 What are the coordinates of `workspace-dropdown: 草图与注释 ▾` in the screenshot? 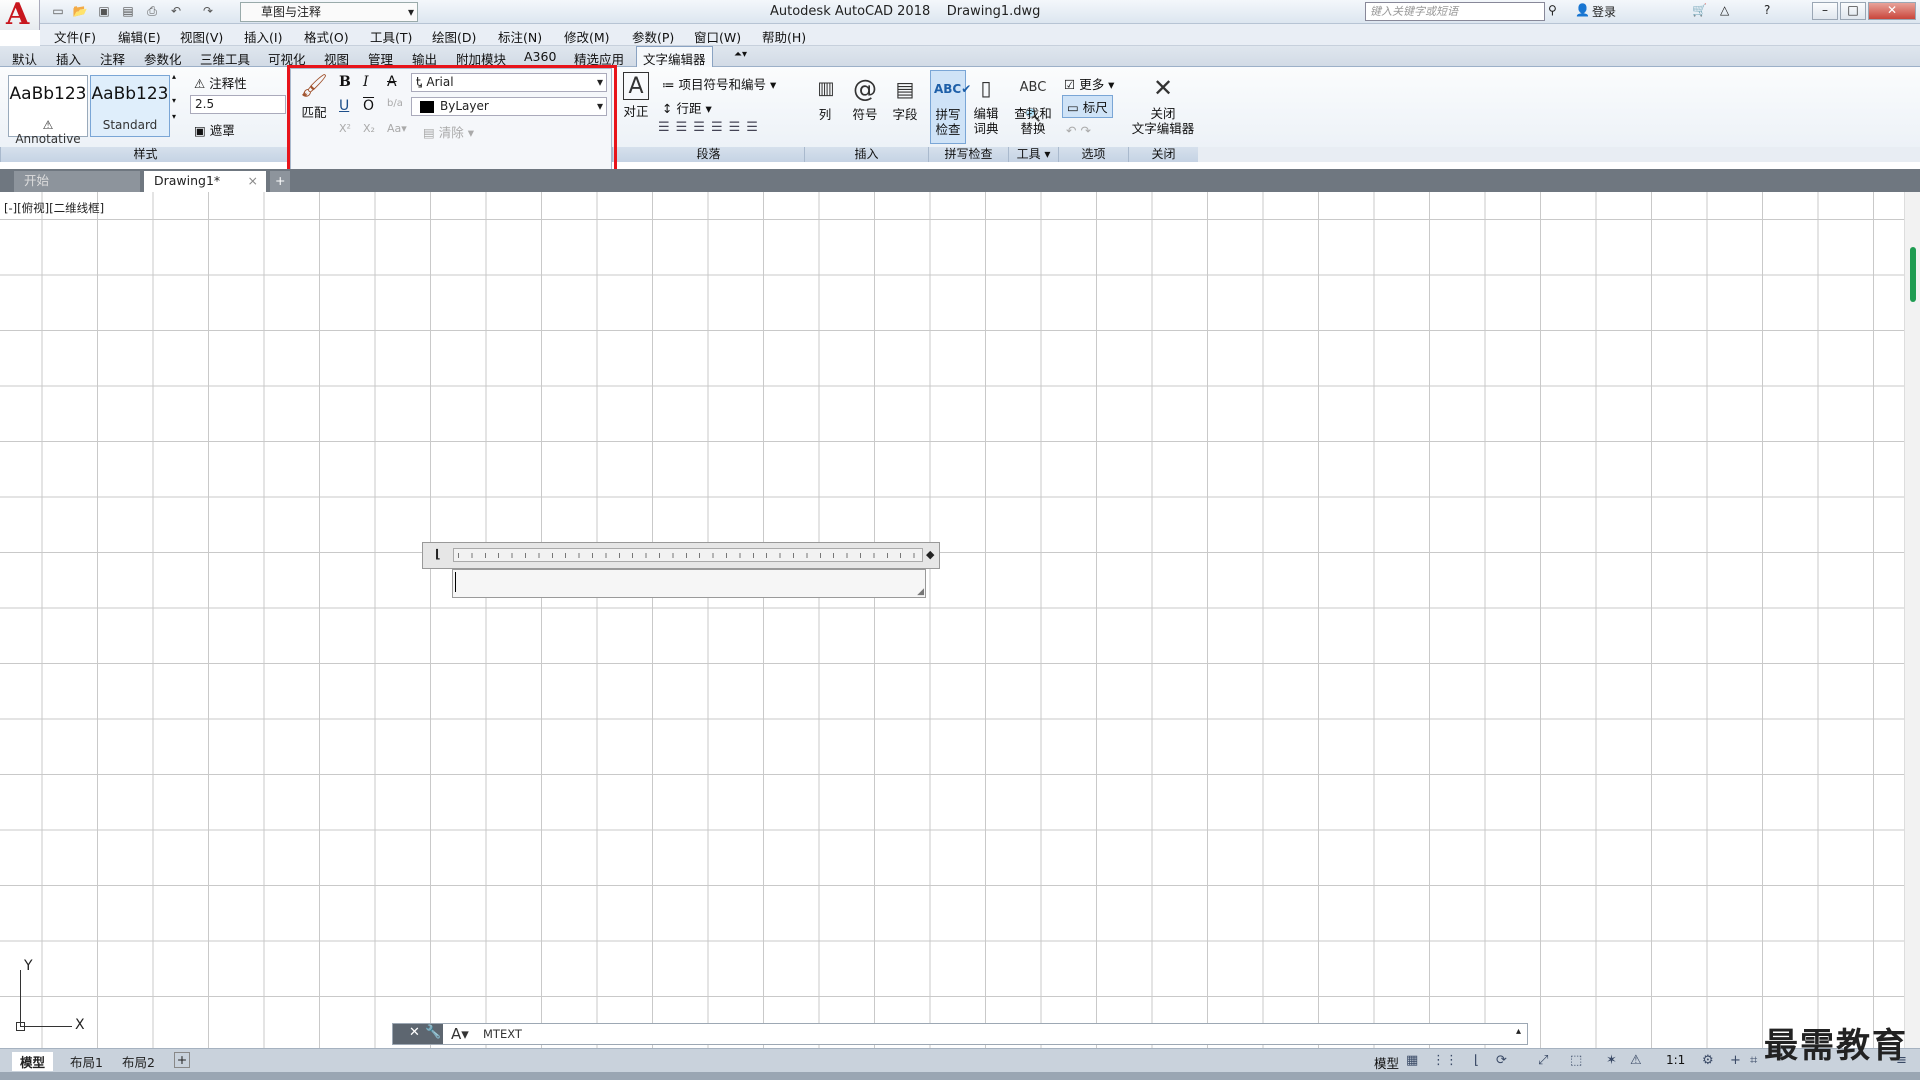 It's located at (329, 12).